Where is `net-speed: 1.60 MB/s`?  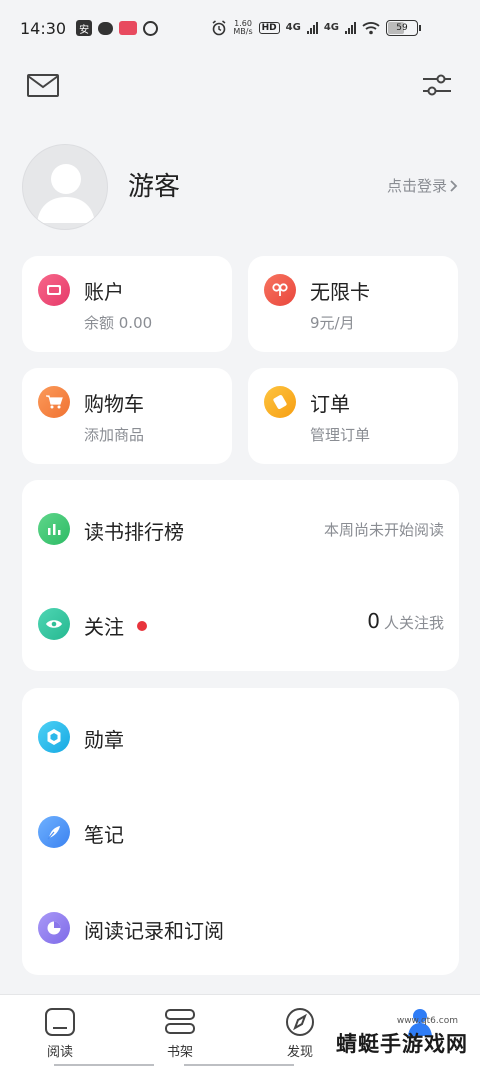 net-speed: 1.60 MB/s is located at coordinates (242, 28).